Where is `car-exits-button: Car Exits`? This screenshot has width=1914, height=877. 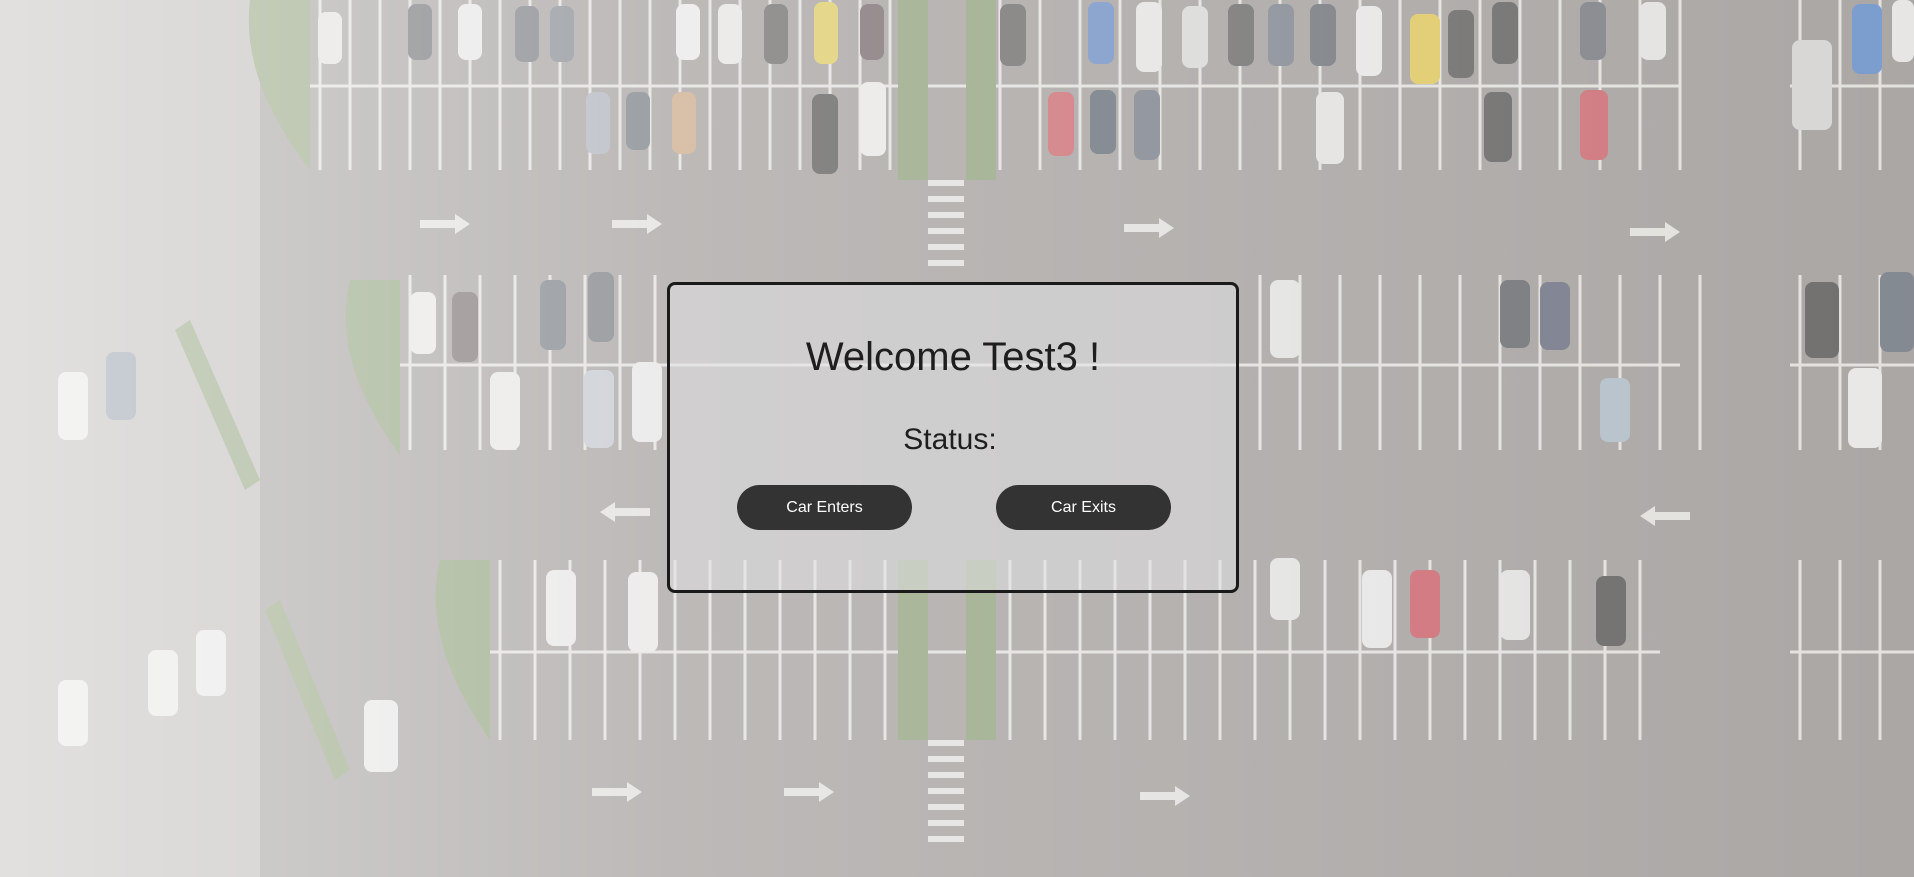 car-exits-button: Car Exits is located at coordinates (1083, 507).